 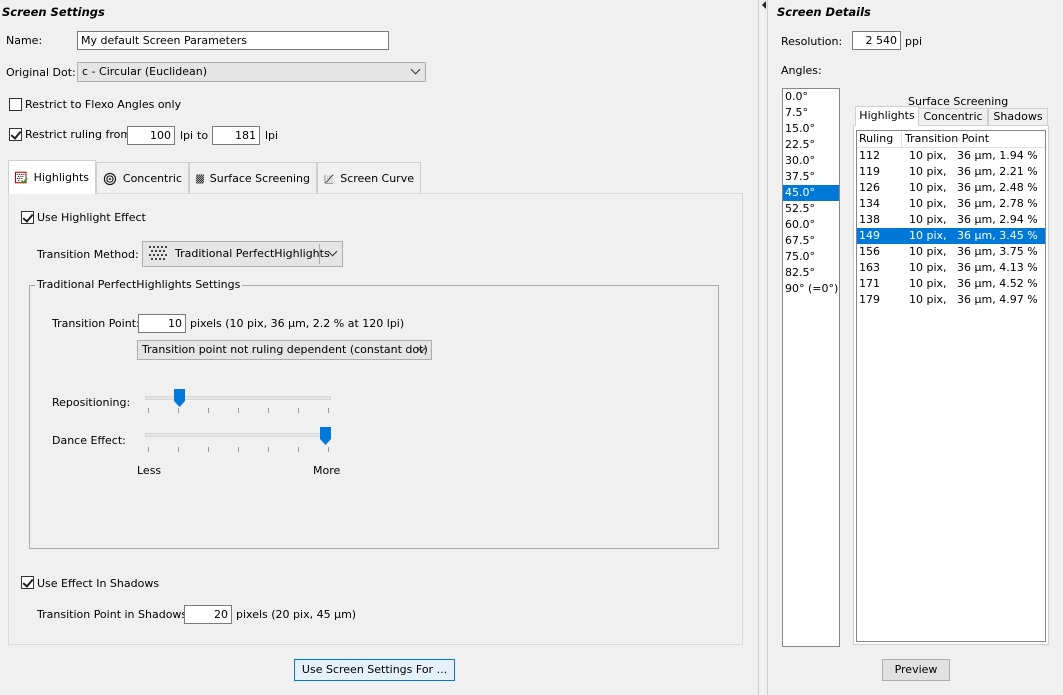 What do you see at coordinates (251, 72) in the screenshot?
I see `original-dot-select: c - Circular (Euclidean)` at bounding box center [251, 72].